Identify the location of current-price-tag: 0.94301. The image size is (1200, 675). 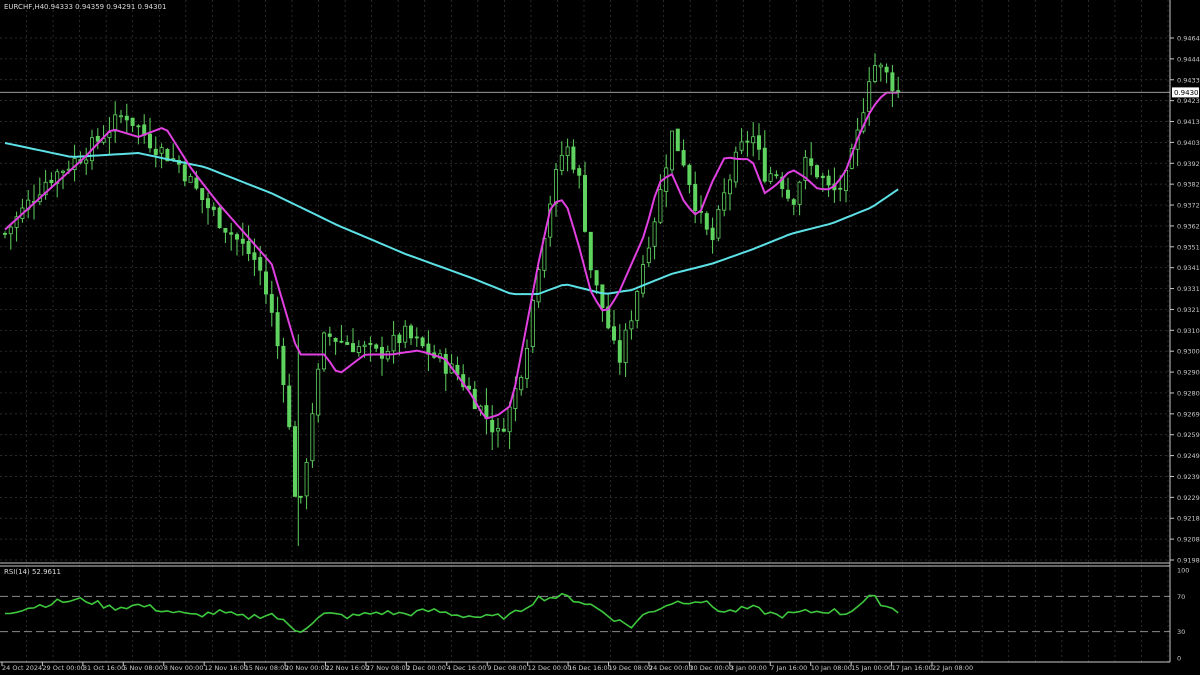
(1186, 92).